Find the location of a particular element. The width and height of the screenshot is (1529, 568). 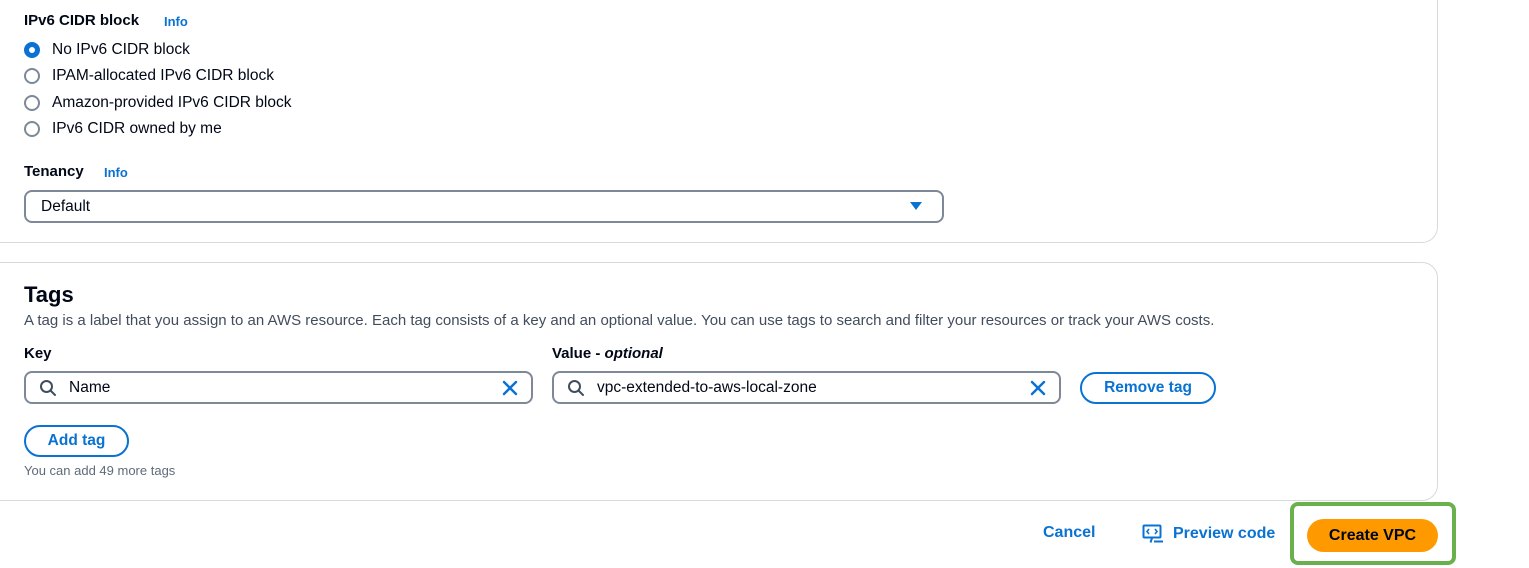

radio-label: Amazon-provided IPv6 CIDR block is located at coordinates (172, 102).